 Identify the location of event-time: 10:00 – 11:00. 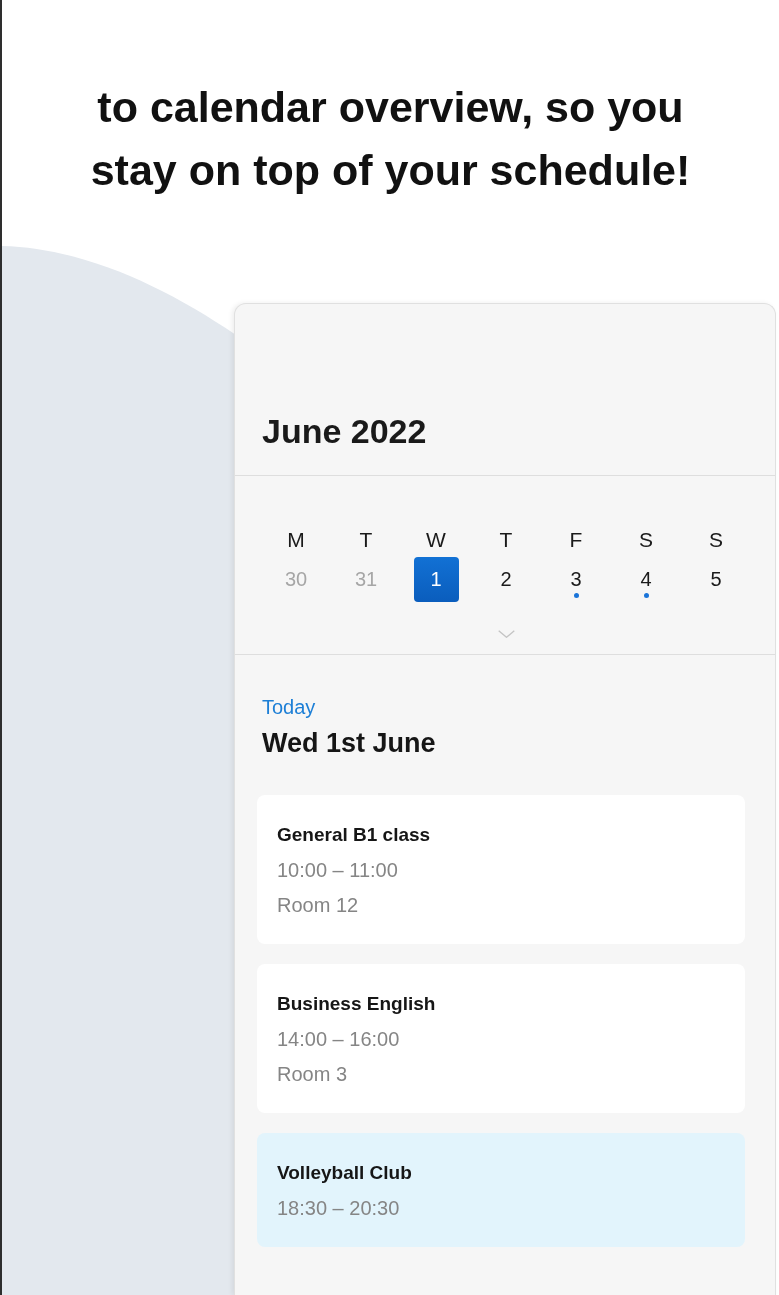
(337, 870).